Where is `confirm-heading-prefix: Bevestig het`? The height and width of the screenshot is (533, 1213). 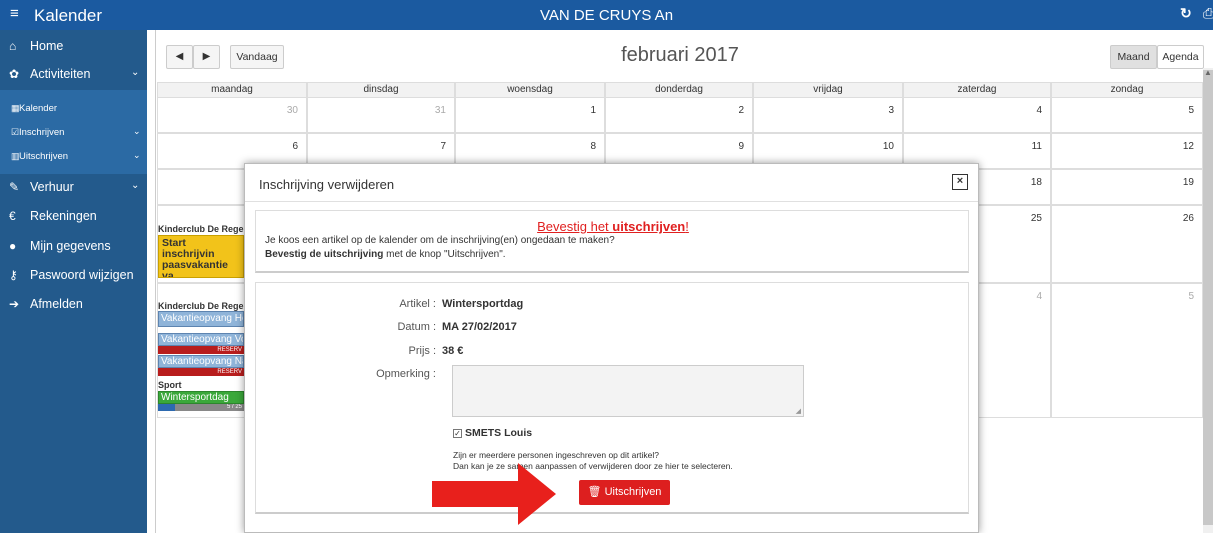
confirm-heading-prefix: Bevestig het is located at coordinates (575, 226).